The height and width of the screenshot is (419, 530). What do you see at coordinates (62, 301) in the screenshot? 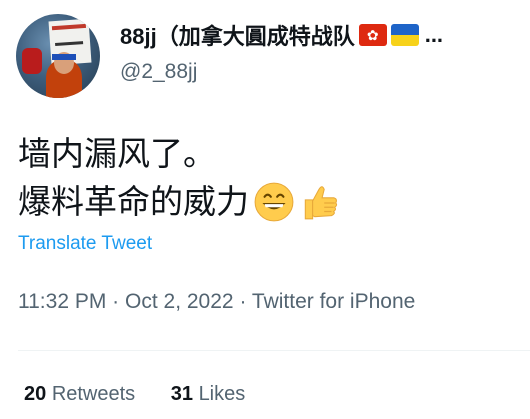
I see `tweet-time: 11:32 PM` at bounding box center [62, 301].